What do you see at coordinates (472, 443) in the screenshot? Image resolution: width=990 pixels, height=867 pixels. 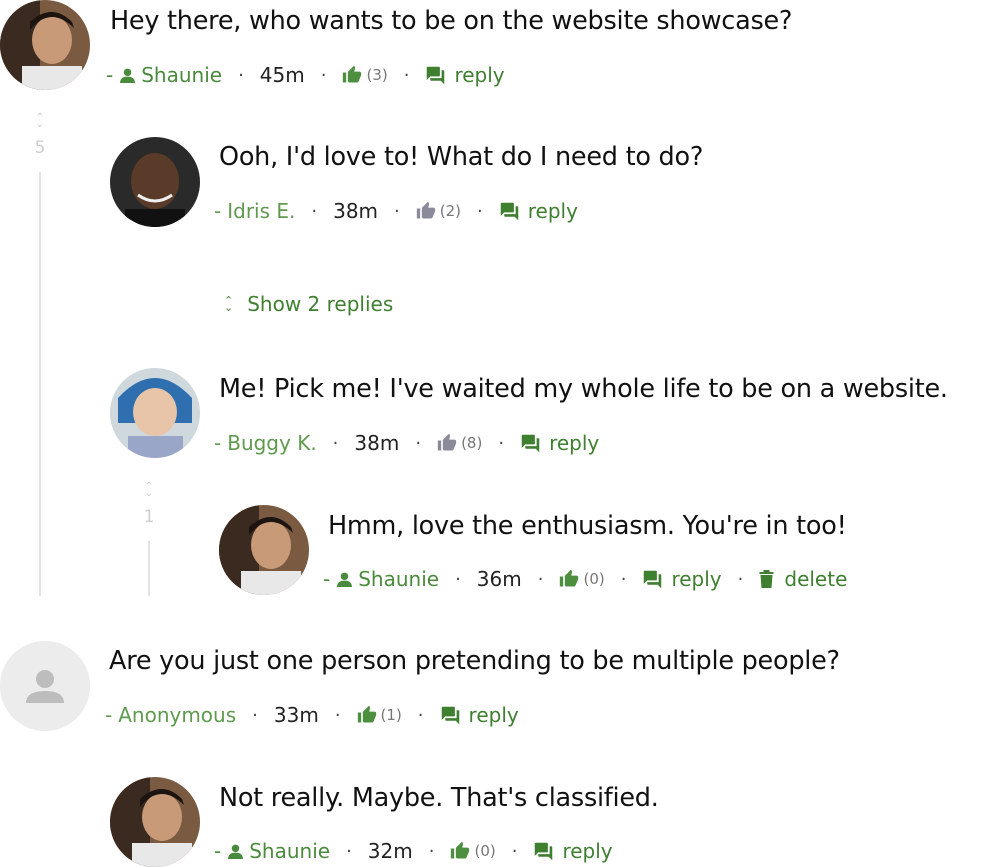 I see `like-count: (8)` at bounding box center [472, 443].